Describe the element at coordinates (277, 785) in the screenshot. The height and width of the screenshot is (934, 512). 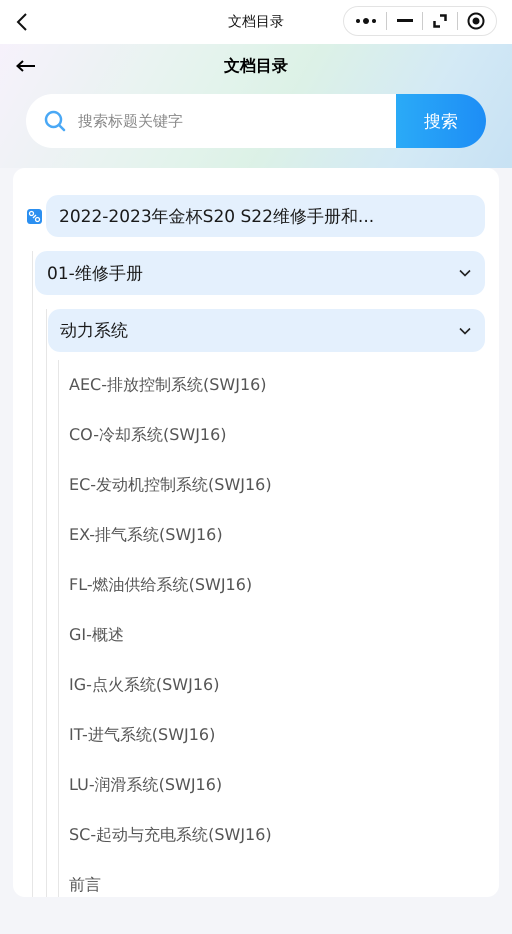
I see `tree-leaf: LU-润滑系统(SWJ16)` at that location.